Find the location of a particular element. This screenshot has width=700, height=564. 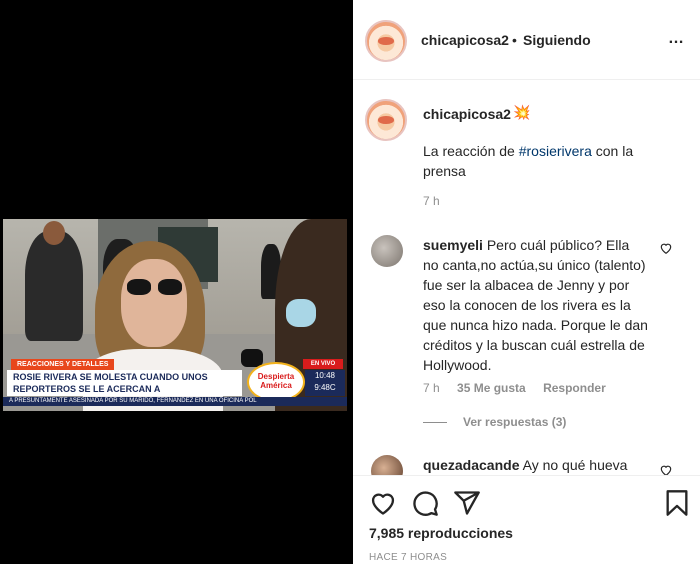

caption-avatar is located at coordinates (386, 120).